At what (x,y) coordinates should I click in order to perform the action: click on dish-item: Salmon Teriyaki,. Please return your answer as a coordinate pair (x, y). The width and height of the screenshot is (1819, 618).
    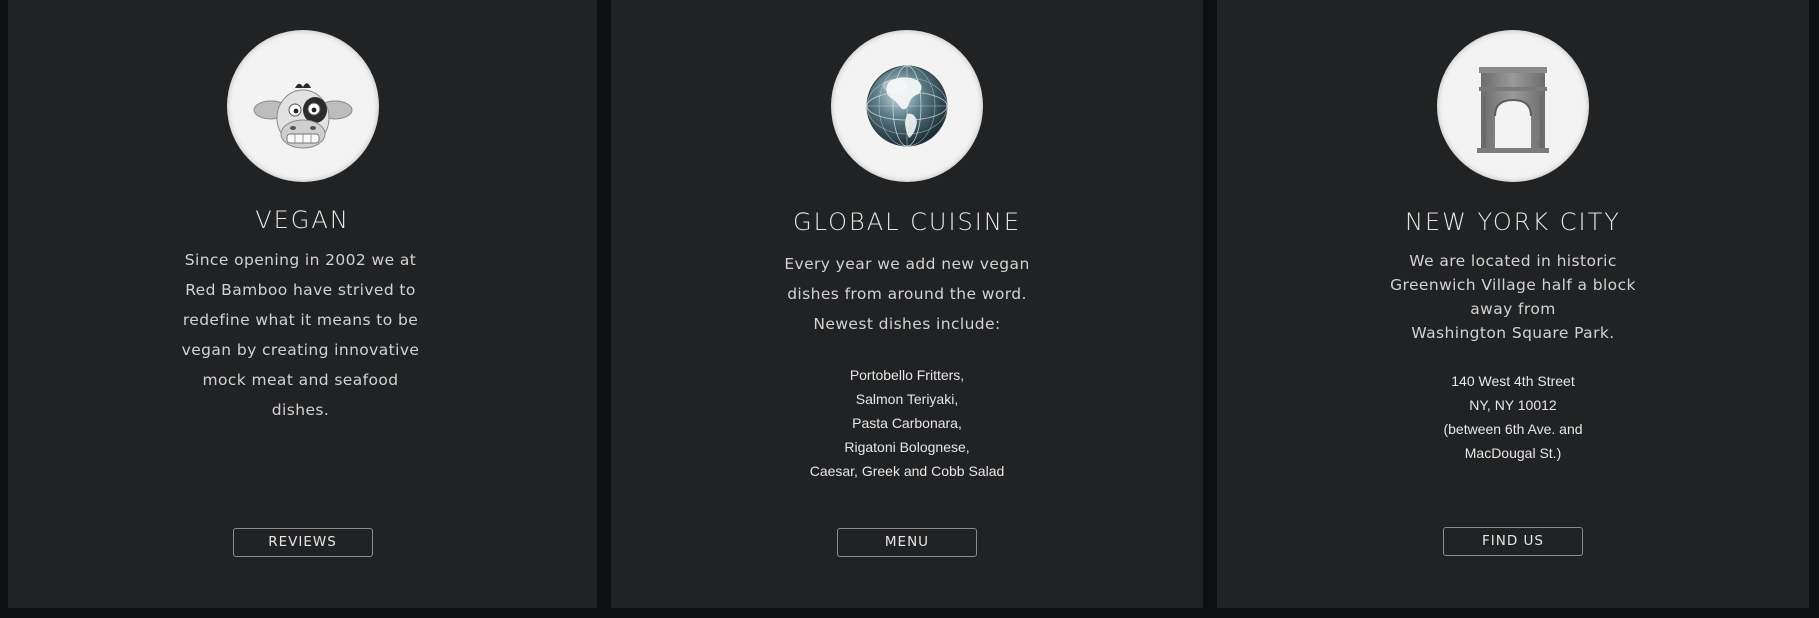
    Looking at the image, I should click on (907, 399).